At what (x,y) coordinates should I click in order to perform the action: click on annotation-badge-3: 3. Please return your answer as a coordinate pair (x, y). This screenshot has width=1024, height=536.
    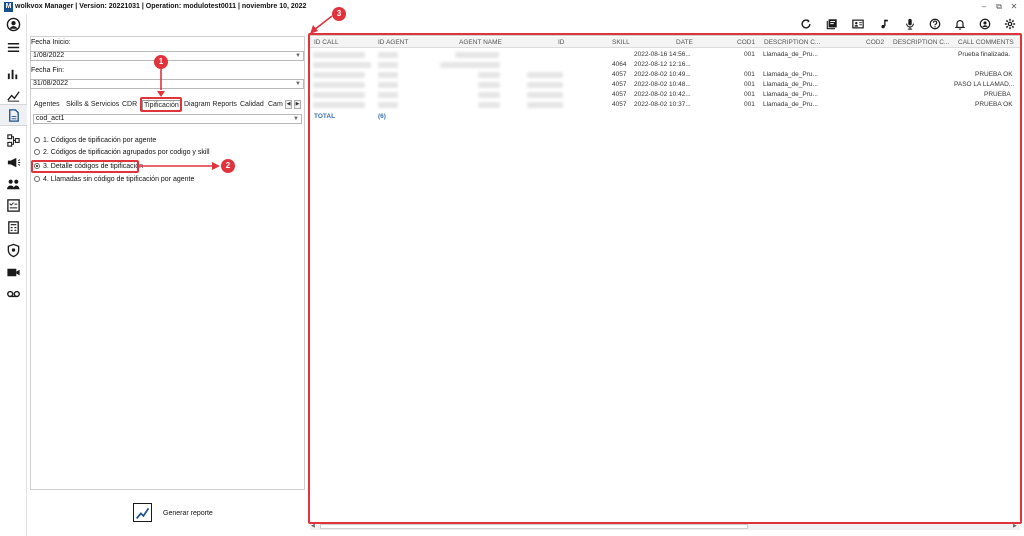
    Looking at the image, I should click on (339, 14).